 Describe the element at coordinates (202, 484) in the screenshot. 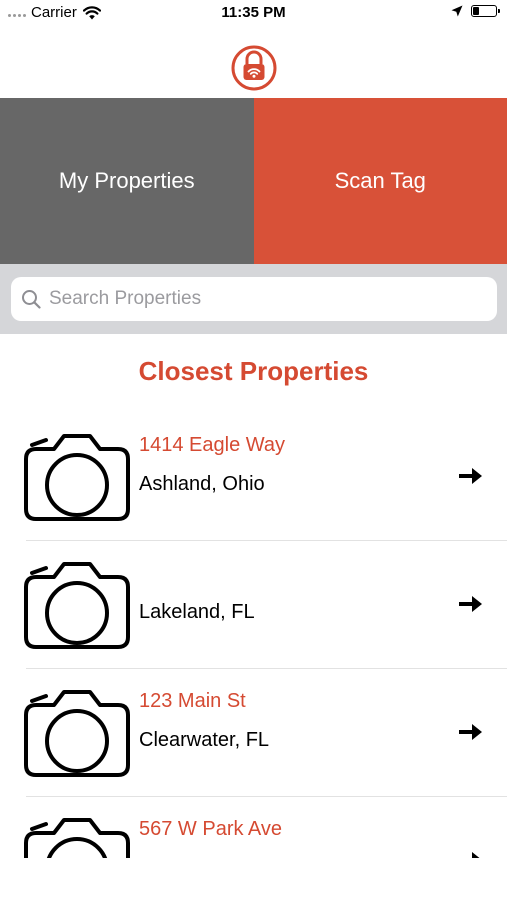

I see `property-city: Ashland, Ohio` at that location.